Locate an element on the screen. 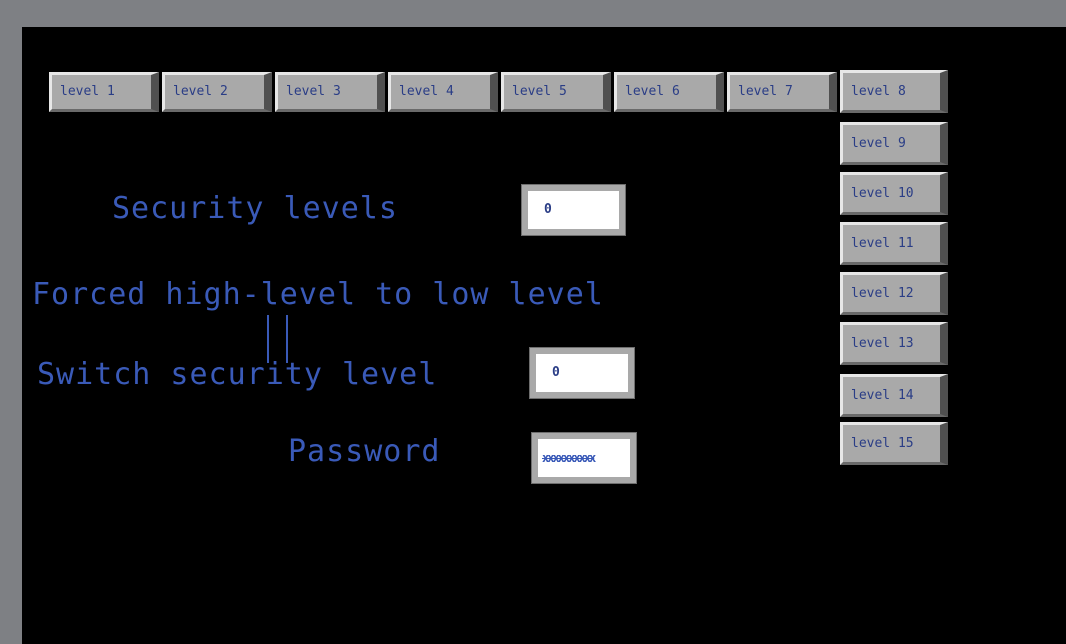  forced-level-label: Forced high-level to low level is located at coordinates (318, 294).